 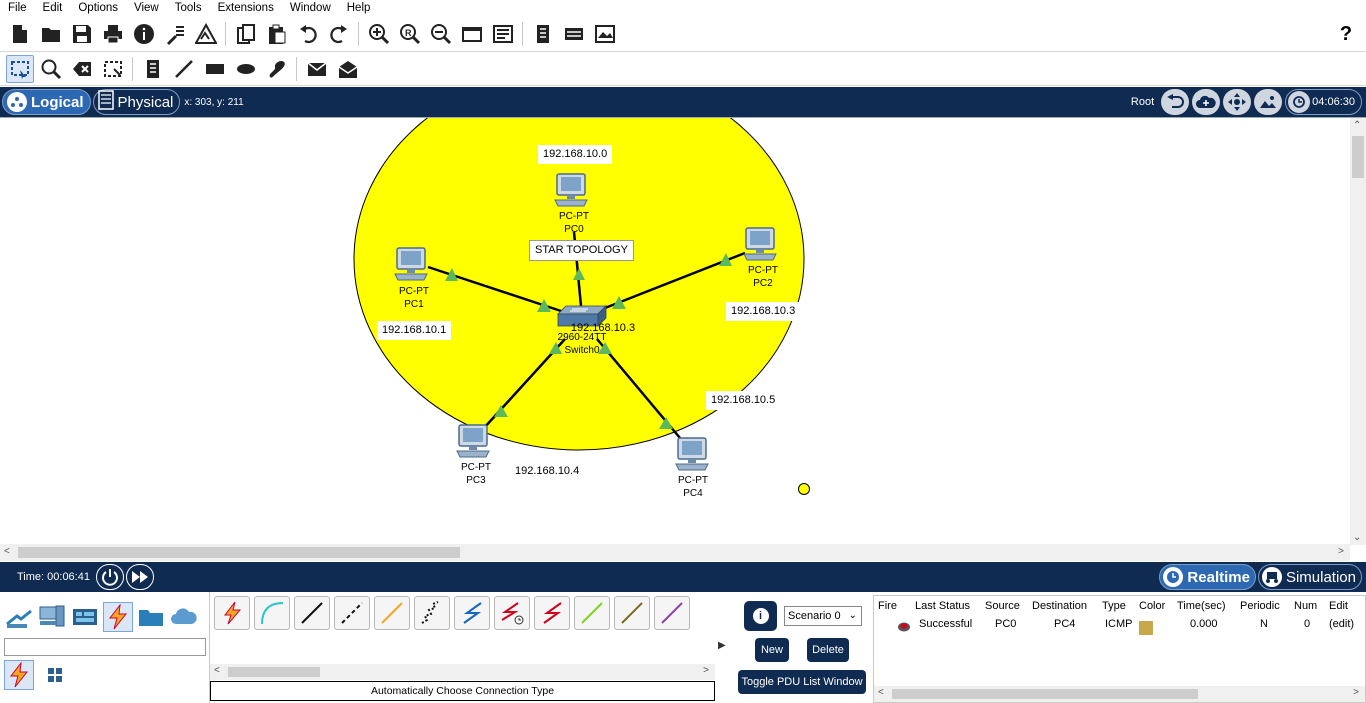 I want to click on phone-cable-icon, so click(x=432, y=613).